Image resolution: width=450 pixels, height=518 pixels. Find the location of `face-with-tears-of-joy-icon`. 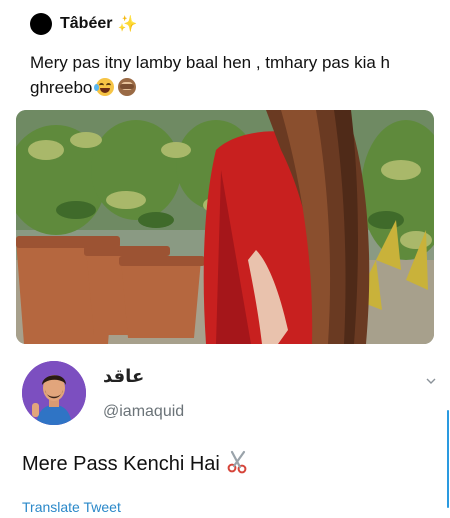

face-with-tears-of-joy-icon is located at coordinates (104, 87).